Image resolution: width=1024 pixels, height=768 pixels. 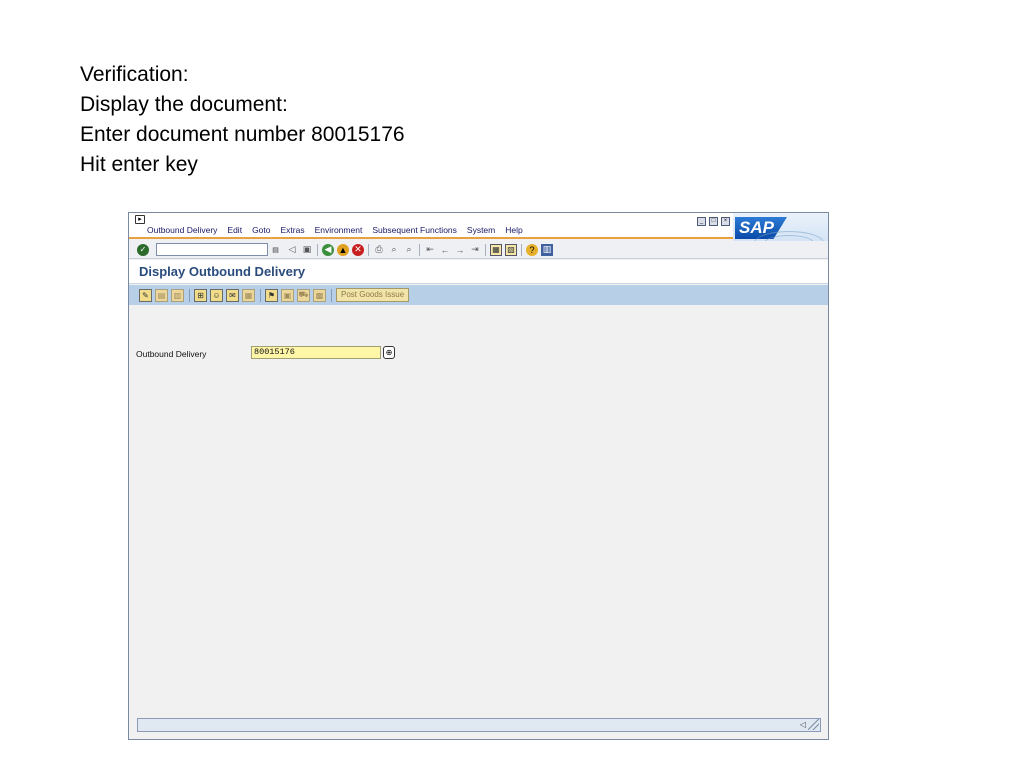 What do you see at coordinates (287, 295) in the screenshot?
I see `packing-icon: ▣` at bounding box center [287, 295].